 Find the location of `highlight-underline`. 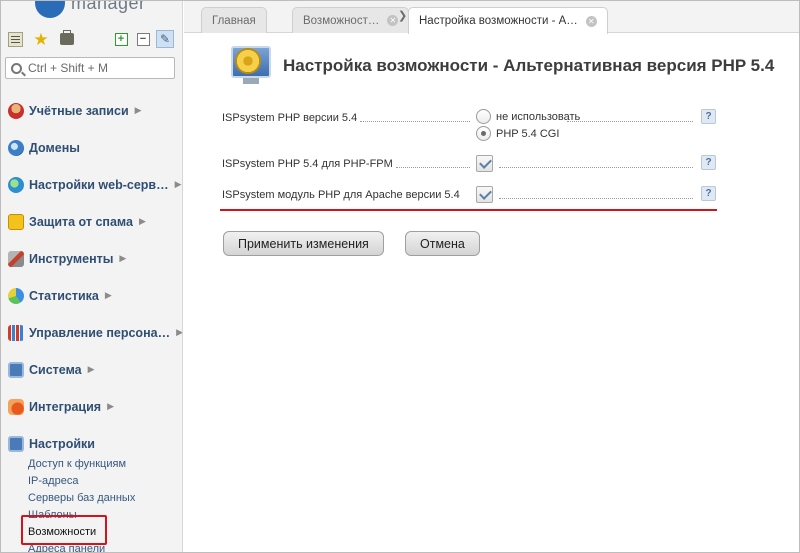

highlight-underline is located at coordinates (468, 210).